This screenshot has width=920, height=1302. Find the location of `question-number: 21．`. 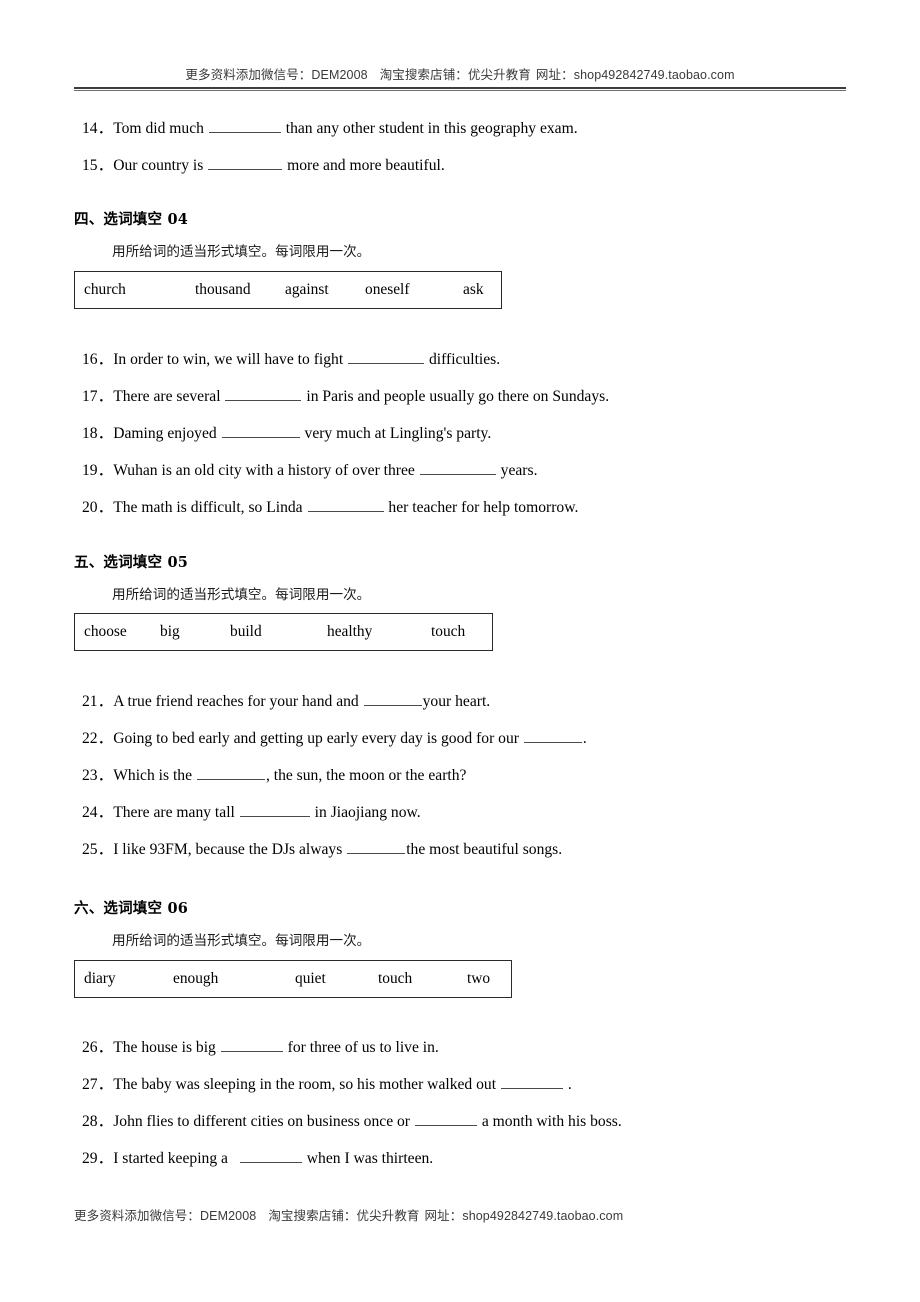

question-number: 21． is located at coordinates (98, 701).